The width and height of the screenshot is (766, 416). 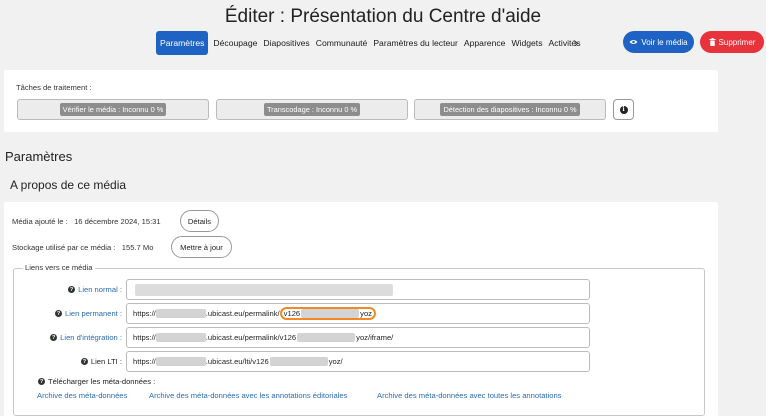 I want to click on tab-communaute: Communauté, so click(x=342, y=43).